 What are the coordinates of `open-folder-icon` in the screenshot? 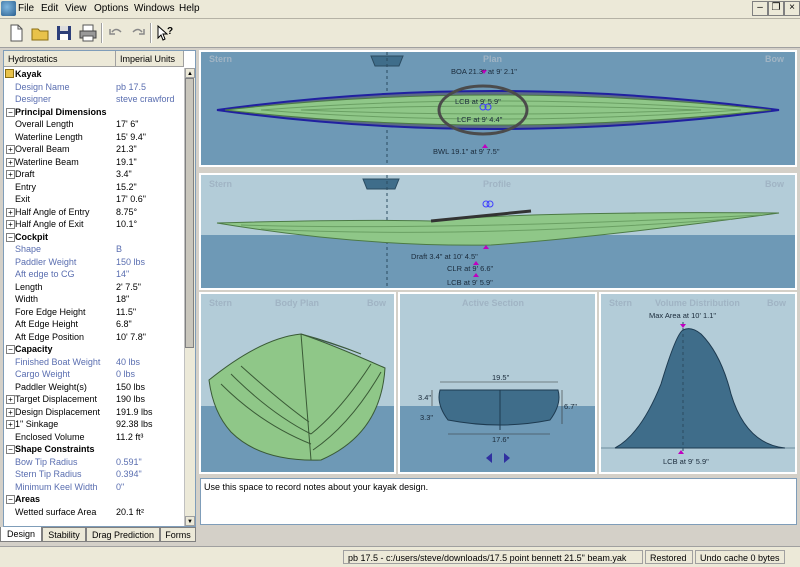 It's located at (40, 33).